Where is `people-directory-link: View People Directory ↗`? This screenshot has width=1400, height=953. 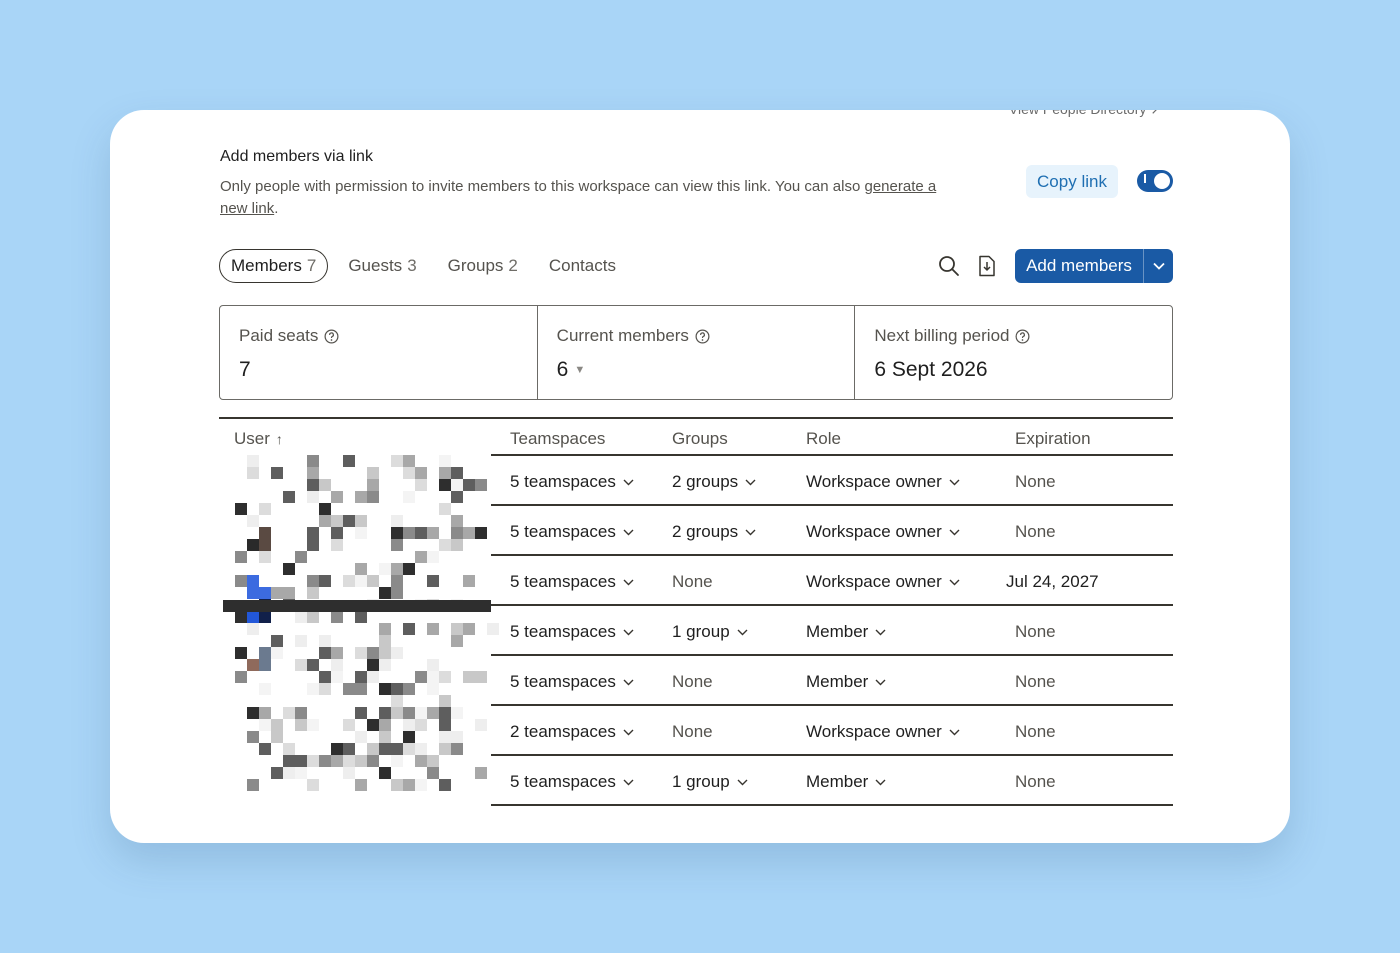 people-directory-link: View People Directory ↗ is located at coordinates (1085, 114).